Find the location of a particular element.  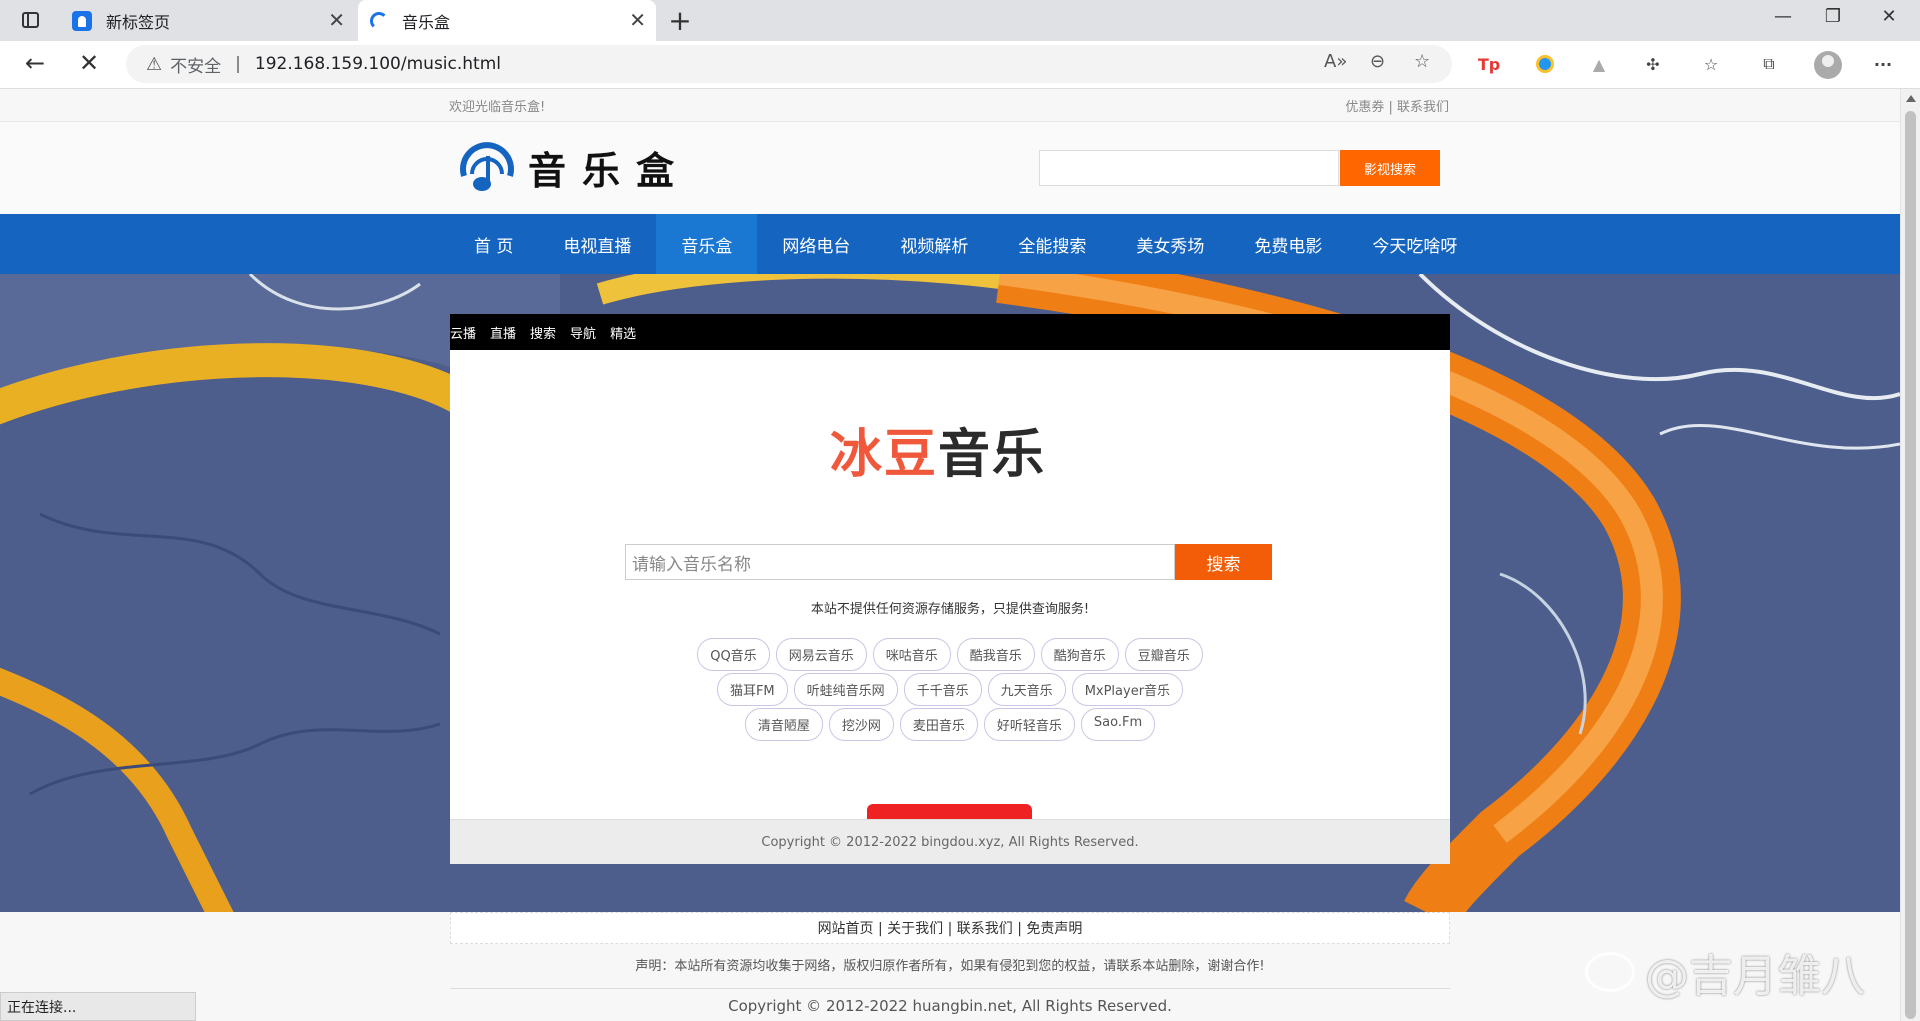

source-chip: 麦田音乐 is located at coordinates (938, 724).